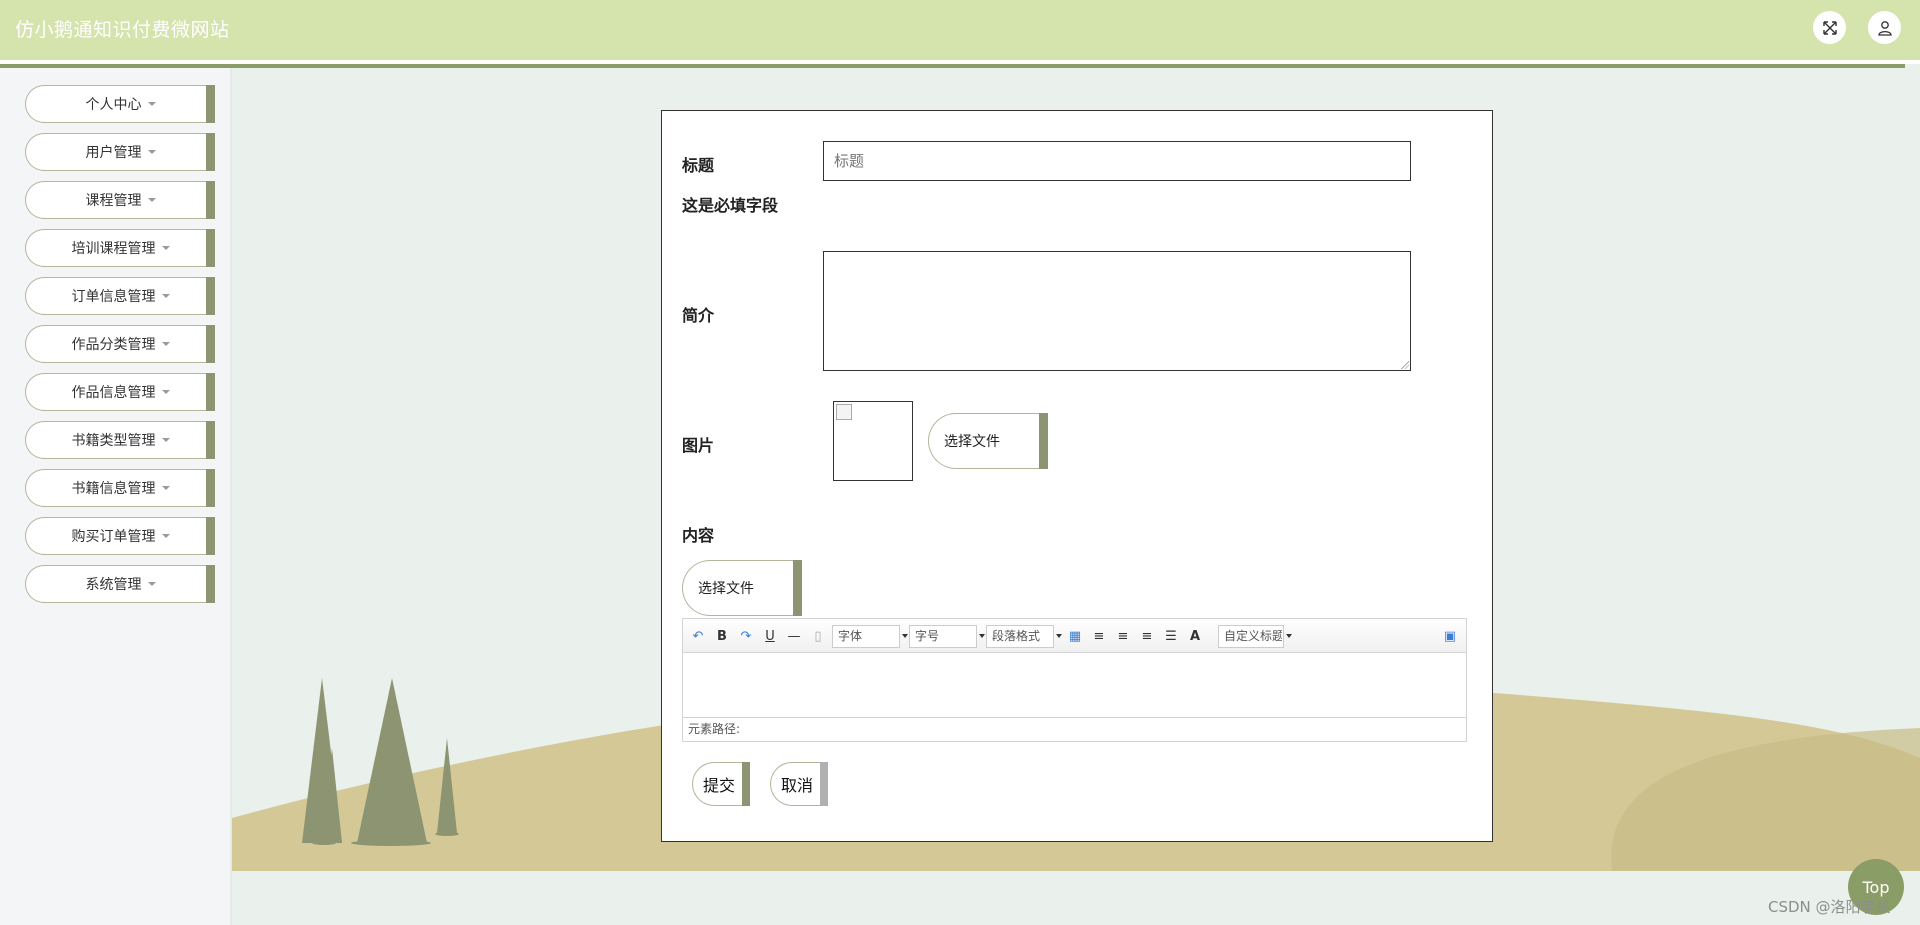 The image size is (1920, 925). What do you see at coordinates (1016, 636) in the screenshot?
I see `paragraph-select-label: 段落格式` at bounding box center [1016, 636].